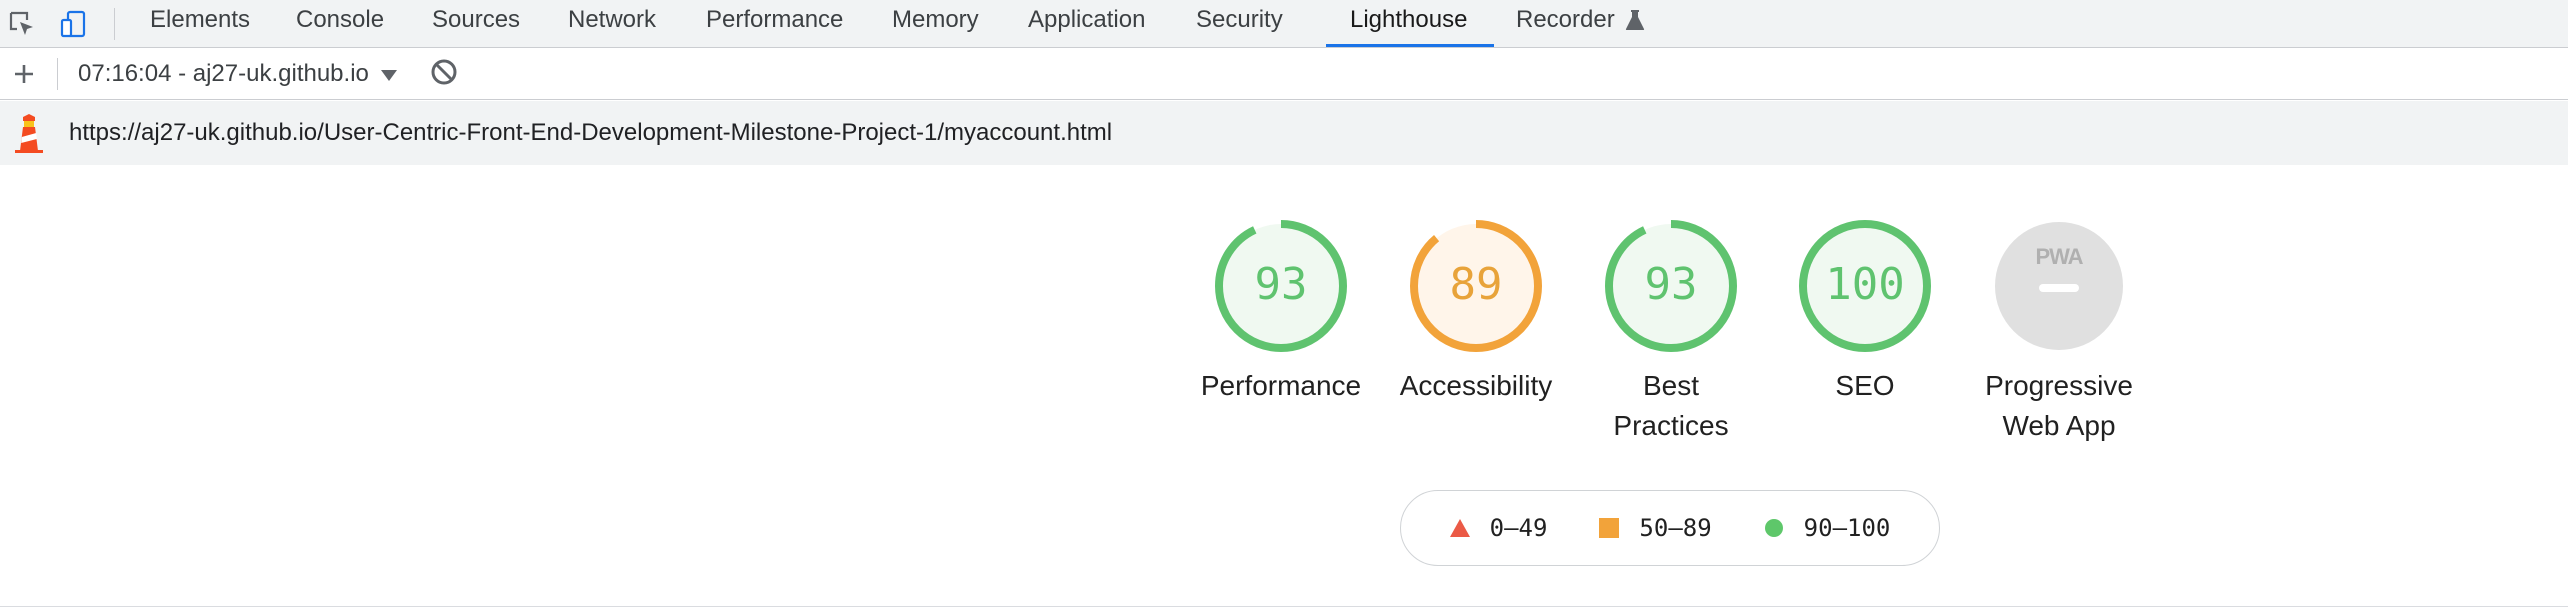  I want to click on gauge-best-practices-ring: 93, so click(1671, 286).